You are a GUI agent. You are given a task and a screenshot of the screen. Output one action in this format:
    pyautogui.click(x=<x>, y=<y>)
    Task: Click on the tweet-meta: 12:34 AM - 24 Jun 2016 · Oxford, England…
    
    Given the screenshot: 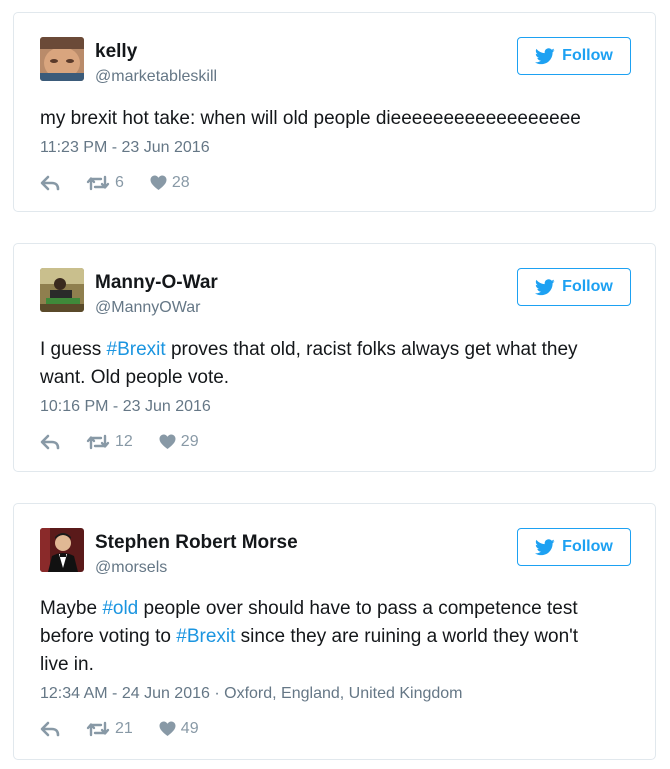 What is the action you would take?
    pyautogui.click(x=251, y=694)
    